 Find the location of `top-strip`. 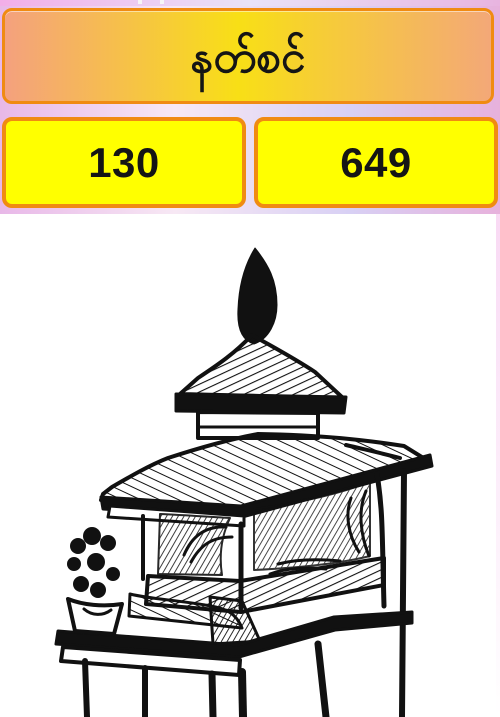

top-strip is located at coordinates (250, 3).